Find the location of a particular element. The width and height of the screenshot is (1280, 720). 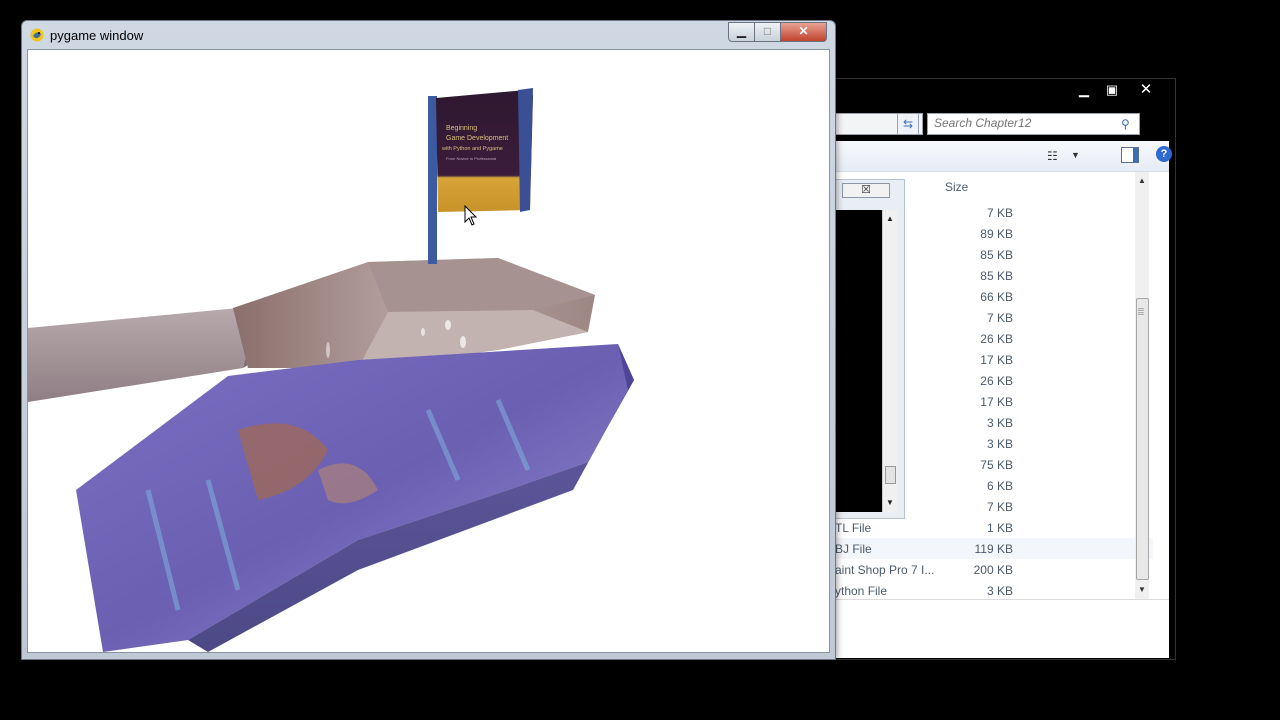

file-size: 89 KB is located at coordinates (996, 234).